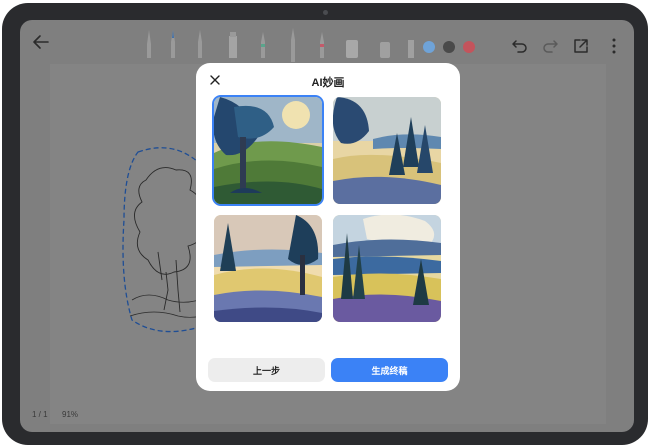  I want to click on lasso-icon, so click(385, 43).